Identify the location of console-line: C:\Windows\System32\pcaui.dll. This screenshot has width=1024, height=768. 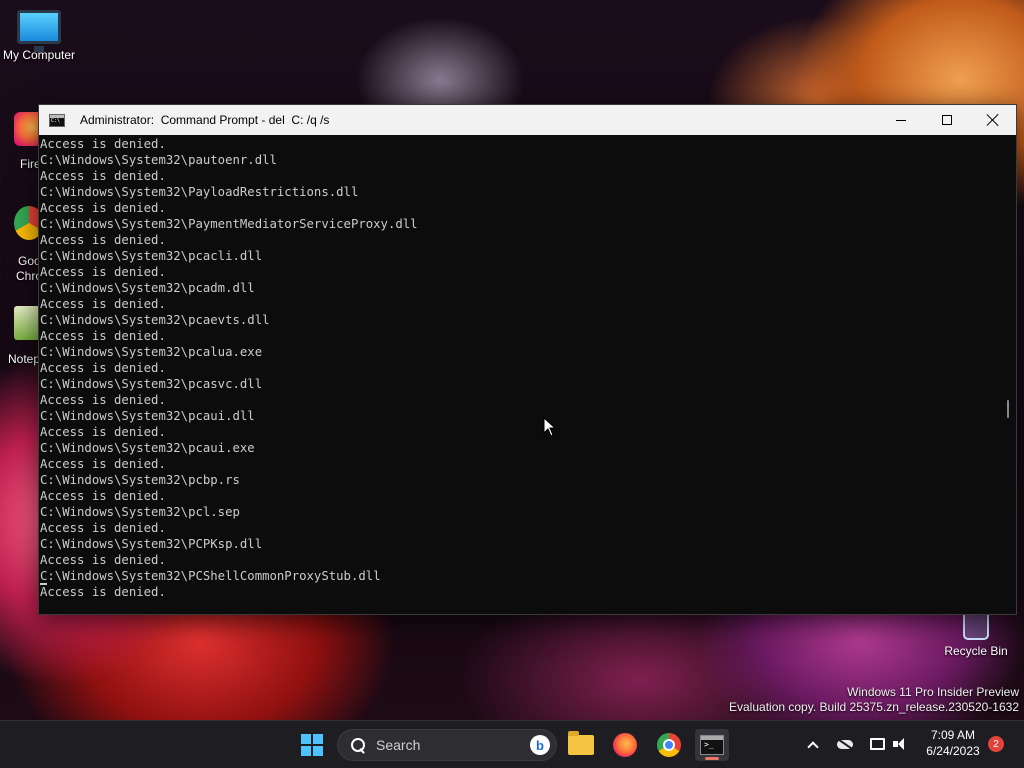
(147, 416).